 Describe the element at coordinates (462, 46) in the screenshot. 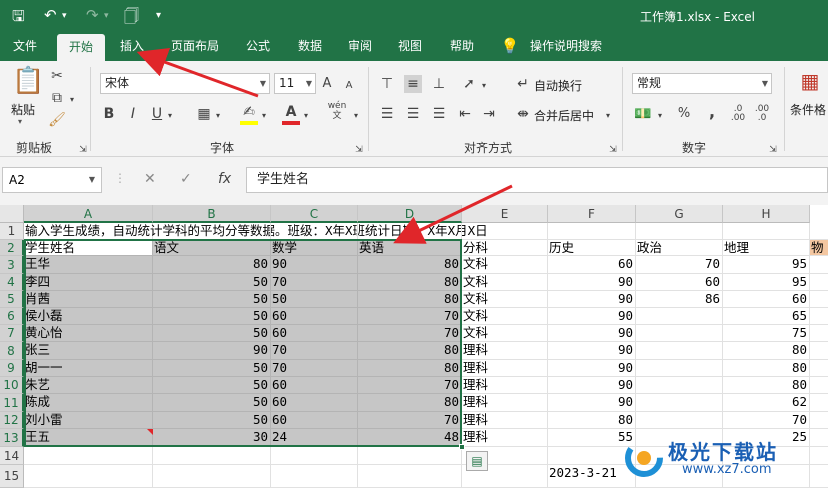

I see `tab-help: 帮助` at that location.